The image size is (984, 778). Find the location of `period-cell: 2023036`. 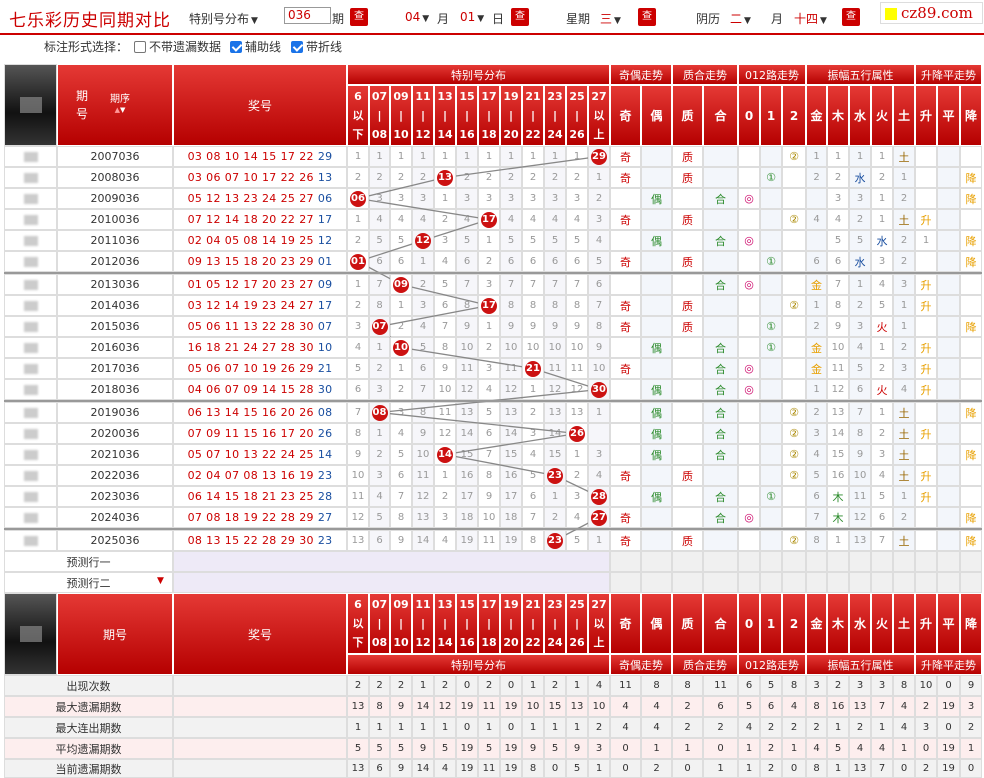

period-cell: 2023036 is located at coordinates (115, 496).